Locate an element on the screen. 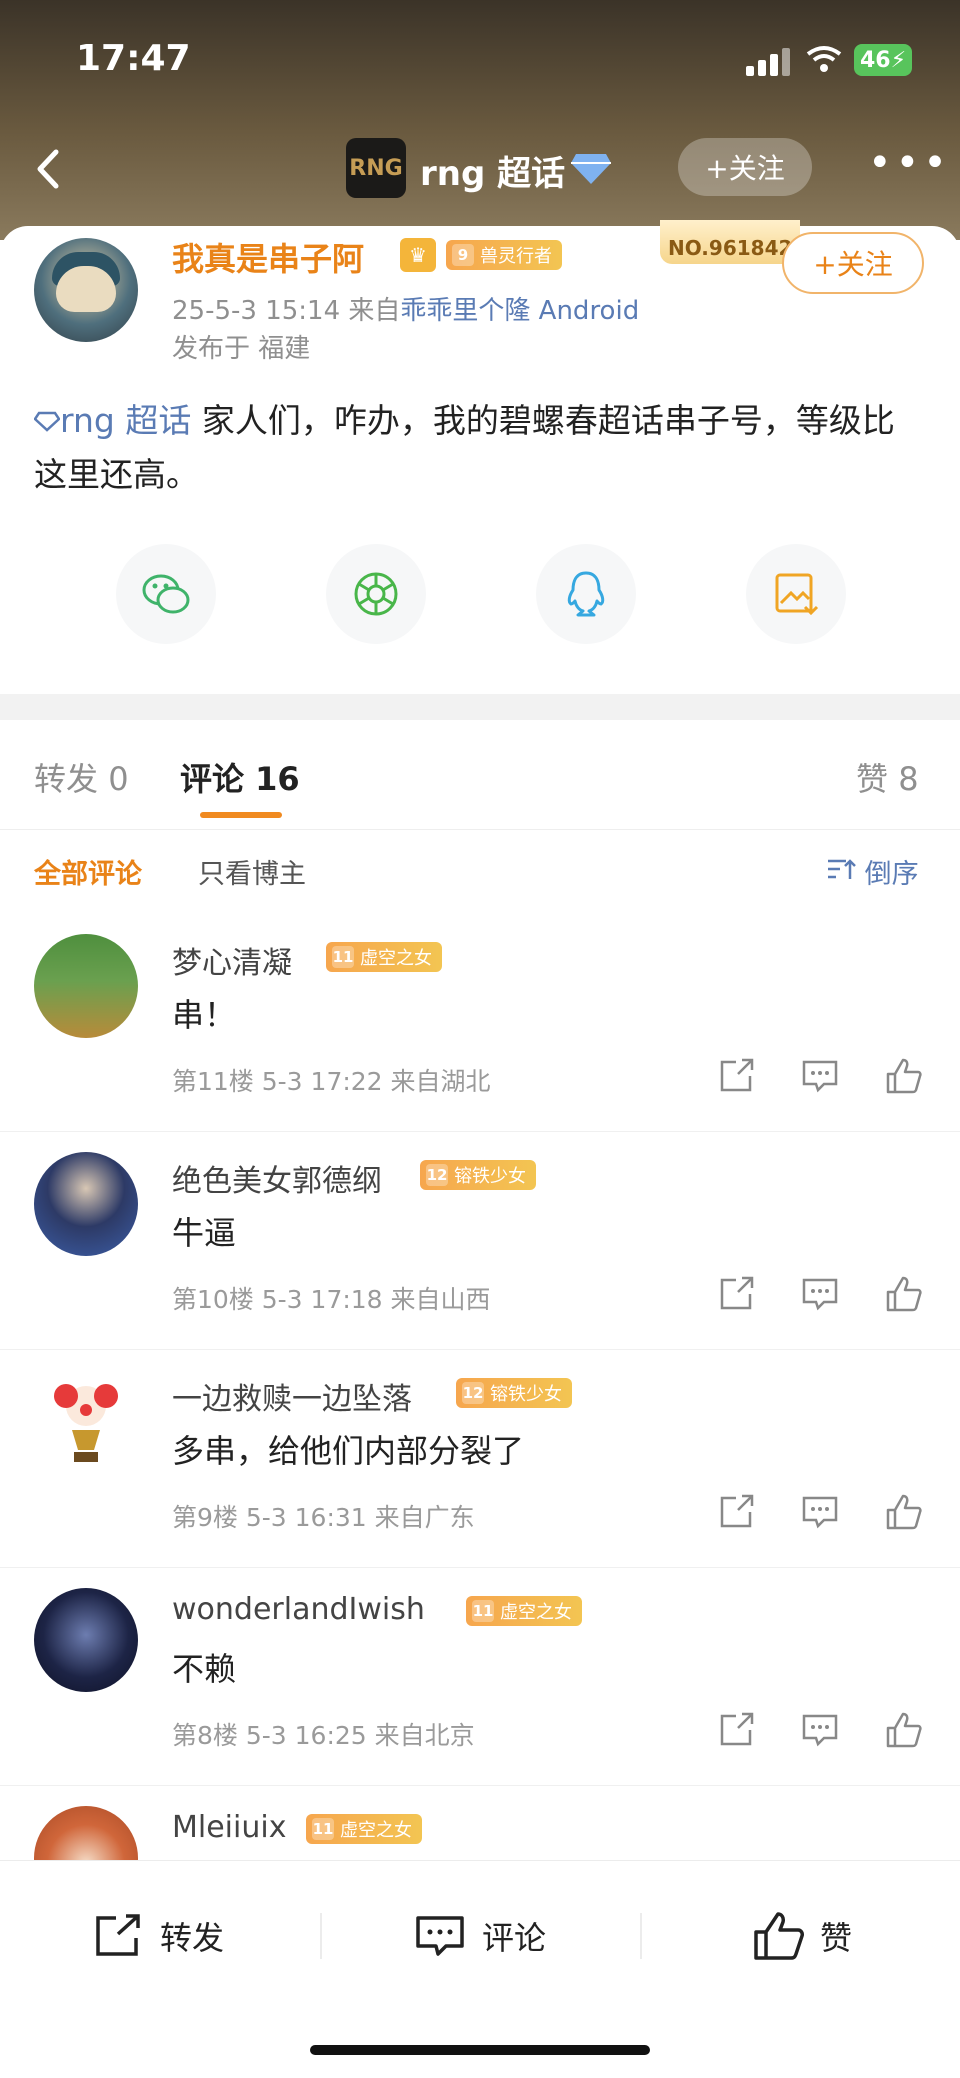 The image size is (960, 2078). back-icon is located at coordinates (49, 169).